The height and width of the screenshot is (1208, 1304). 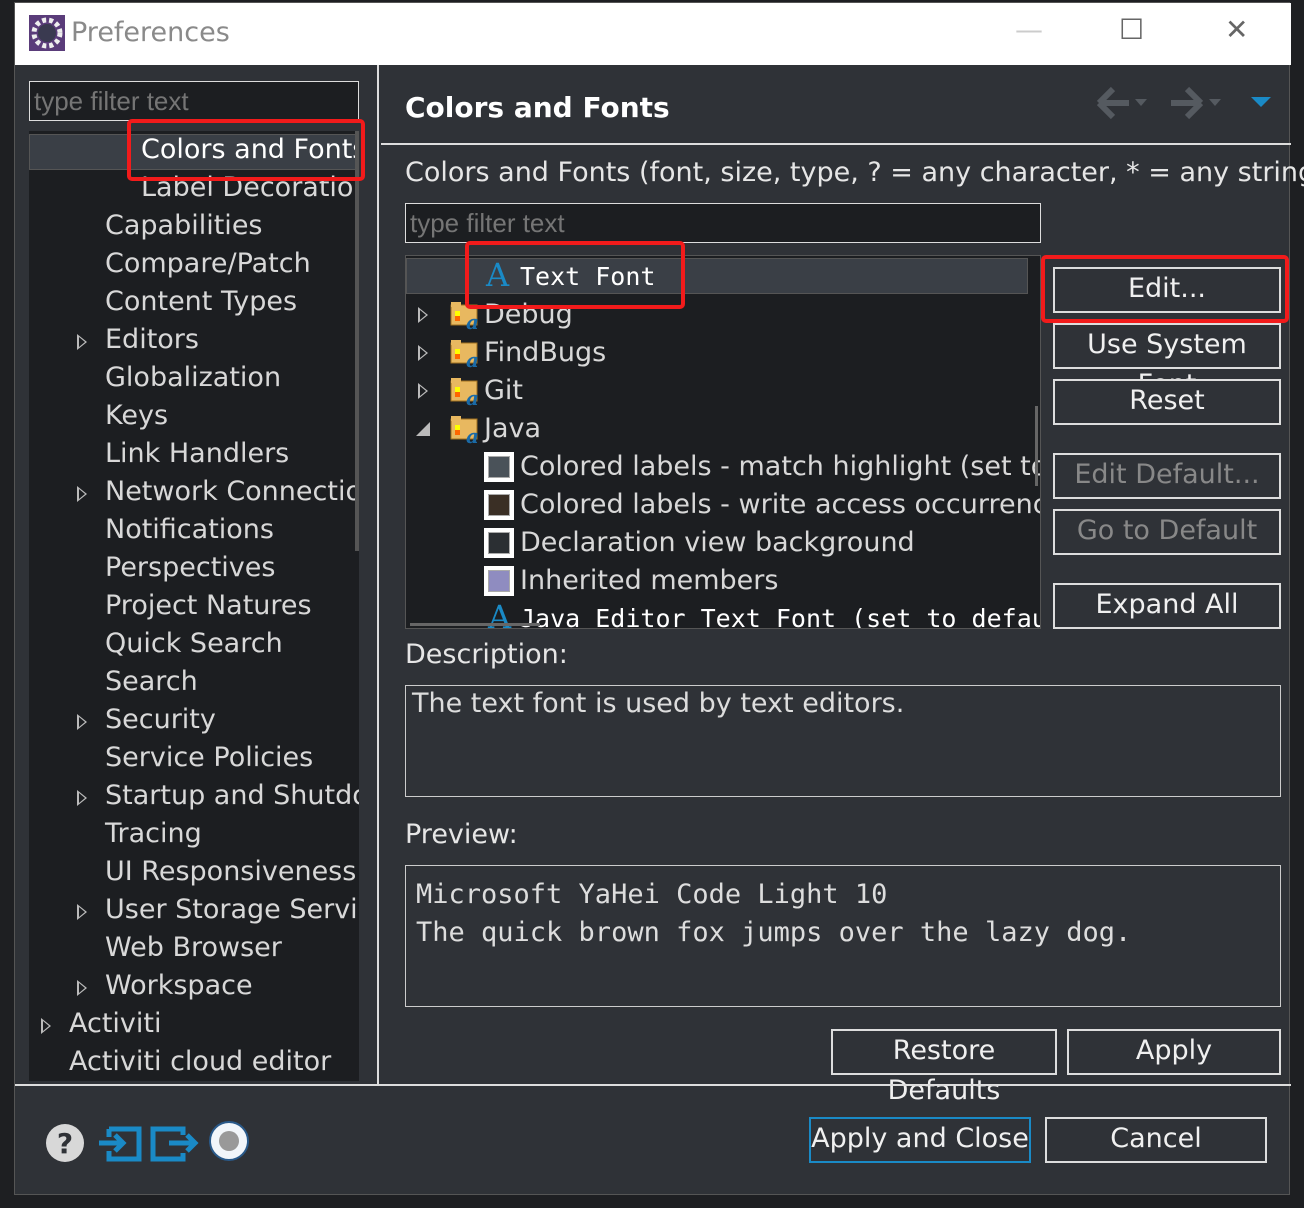 What do you see at coordinates (232, 910) in the screenshot?
I see `sidebar-item: User Storage Service` at bounding box center [232, 910].